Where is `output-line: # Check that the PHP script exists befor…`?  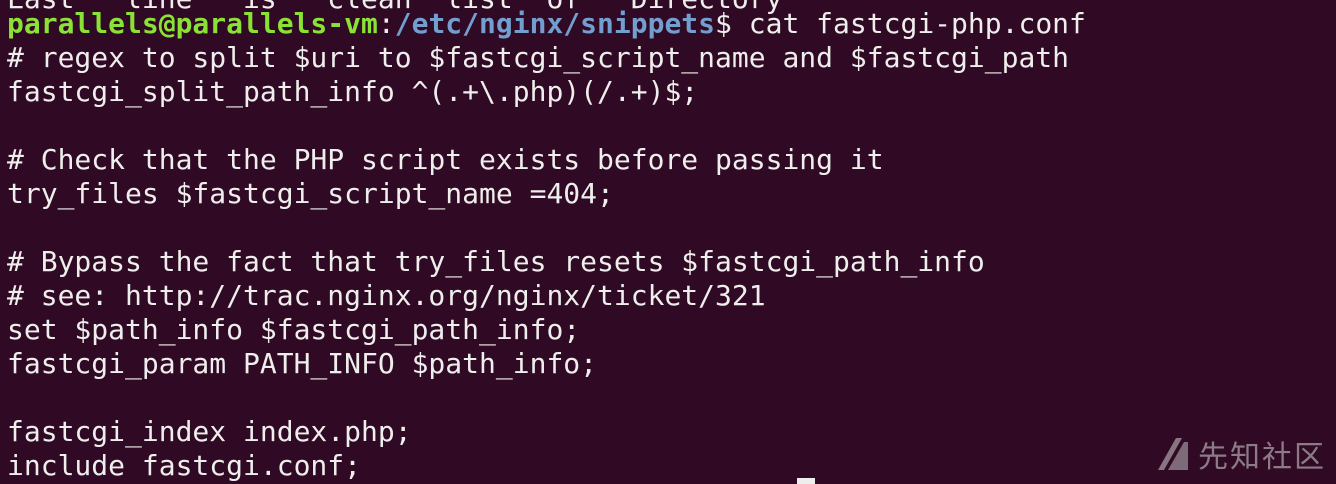
output-line: # Check that the PHP script exists befor… is located at coordinates (445, 159).